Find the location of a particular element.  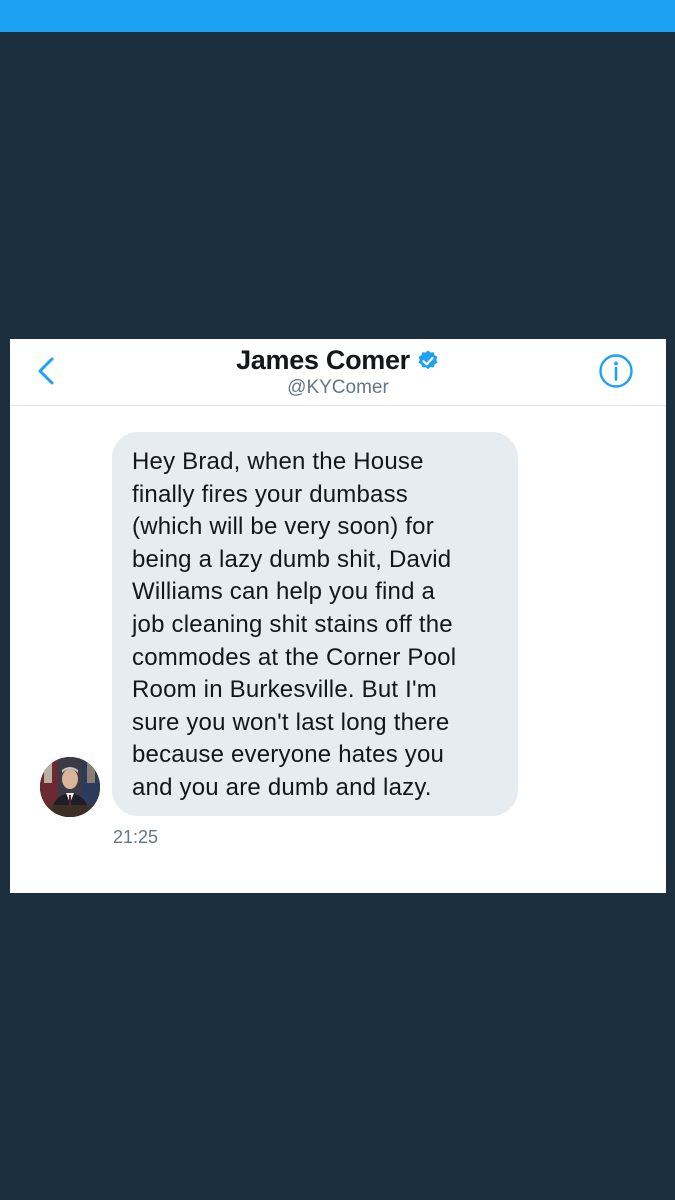

message-line: finally fires your dumbass is located at coordinates (270, 494).